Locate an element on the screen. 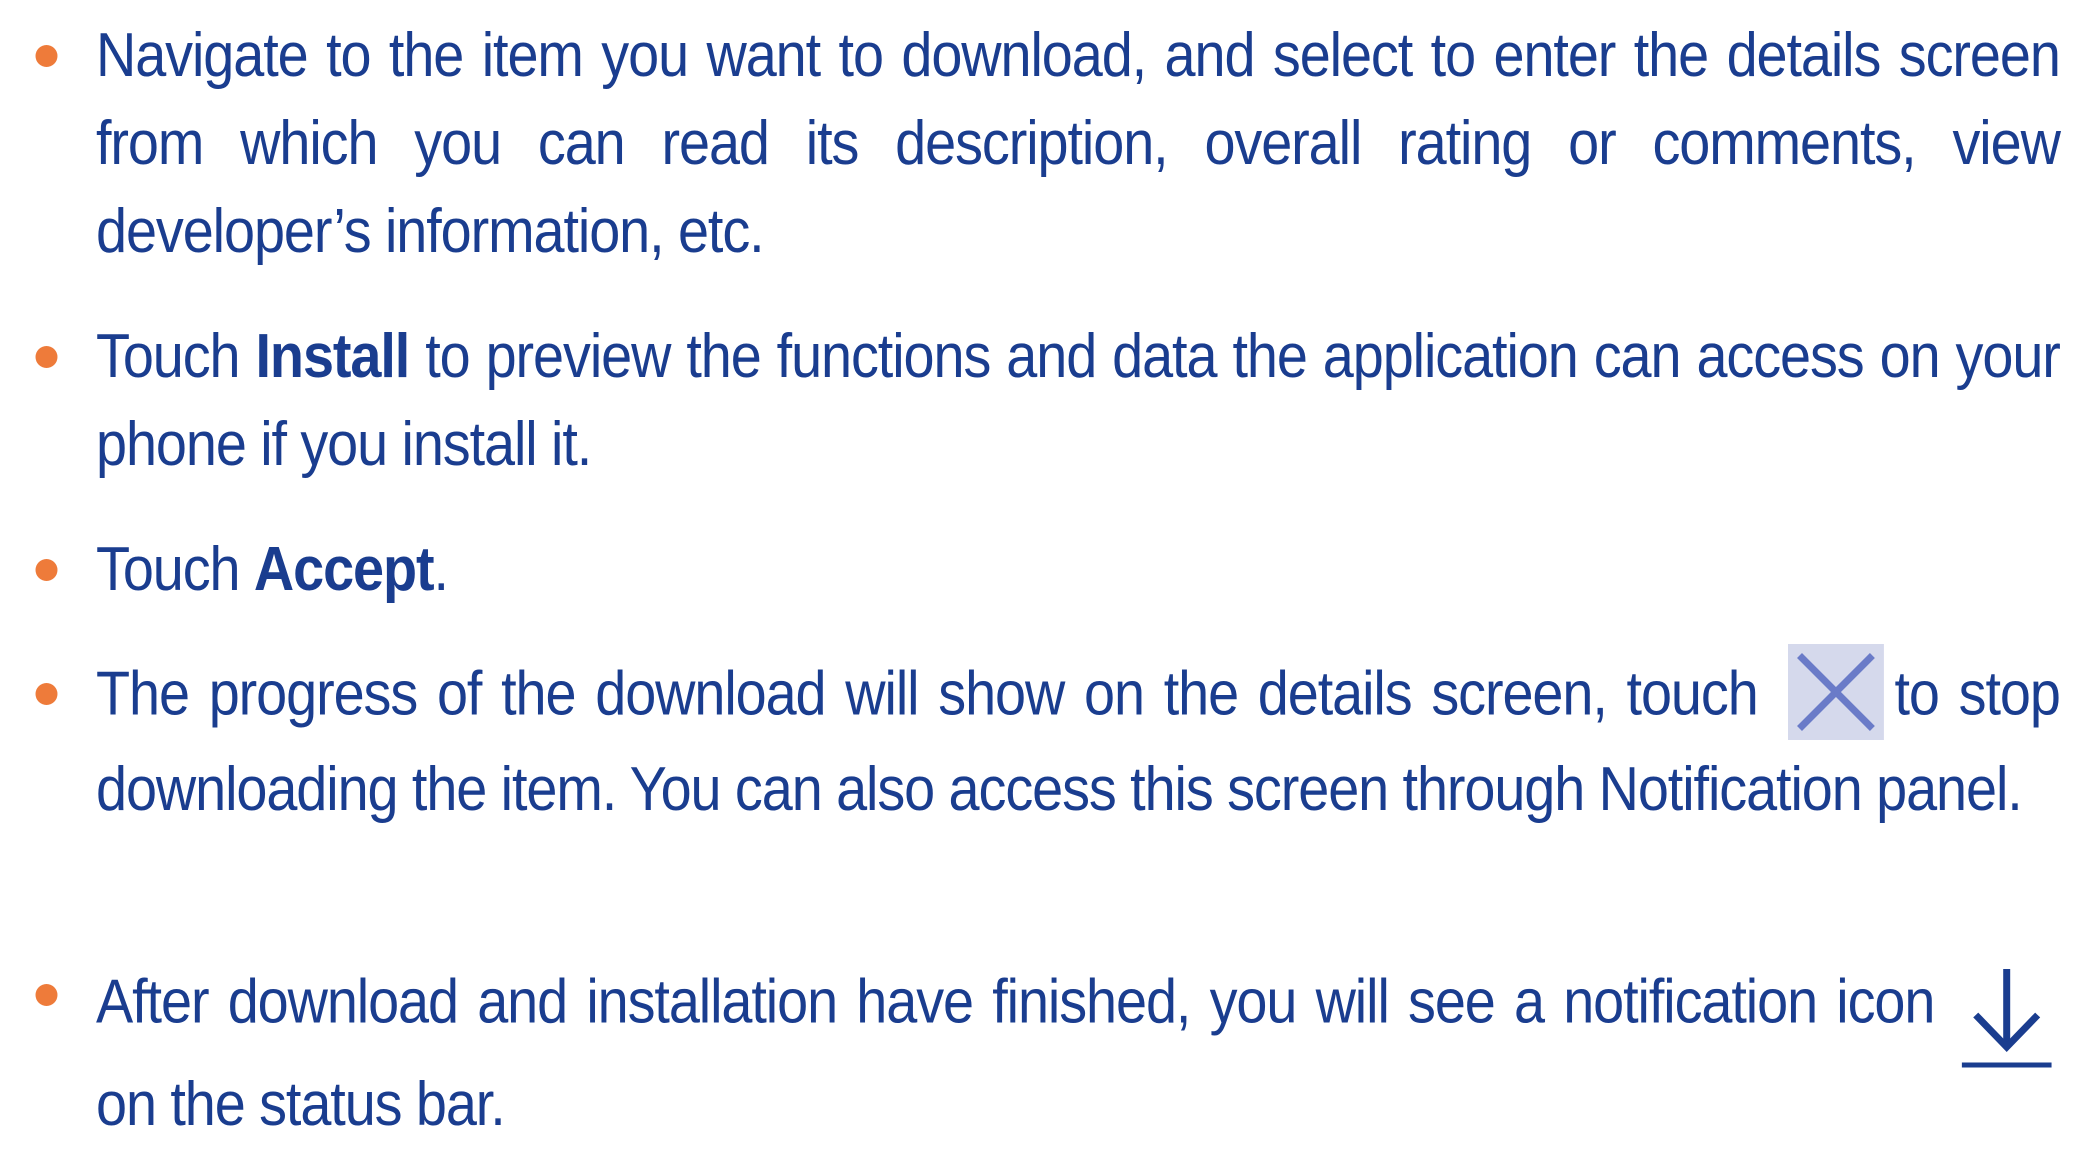  item-text: Touch Accept. is located at coordinates (1078, 570).